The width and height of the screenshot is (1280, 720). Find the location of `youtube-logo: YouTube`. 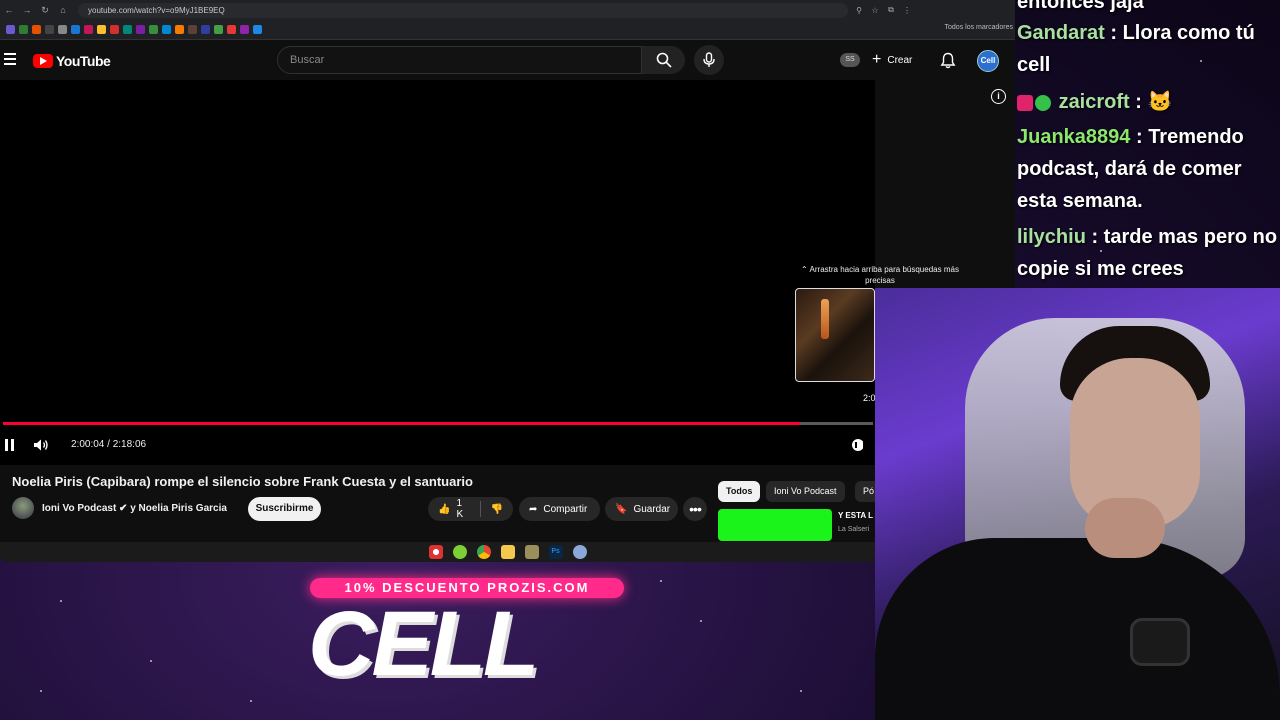

youtube-logo: YouTube is located at coordinates (72, 61).